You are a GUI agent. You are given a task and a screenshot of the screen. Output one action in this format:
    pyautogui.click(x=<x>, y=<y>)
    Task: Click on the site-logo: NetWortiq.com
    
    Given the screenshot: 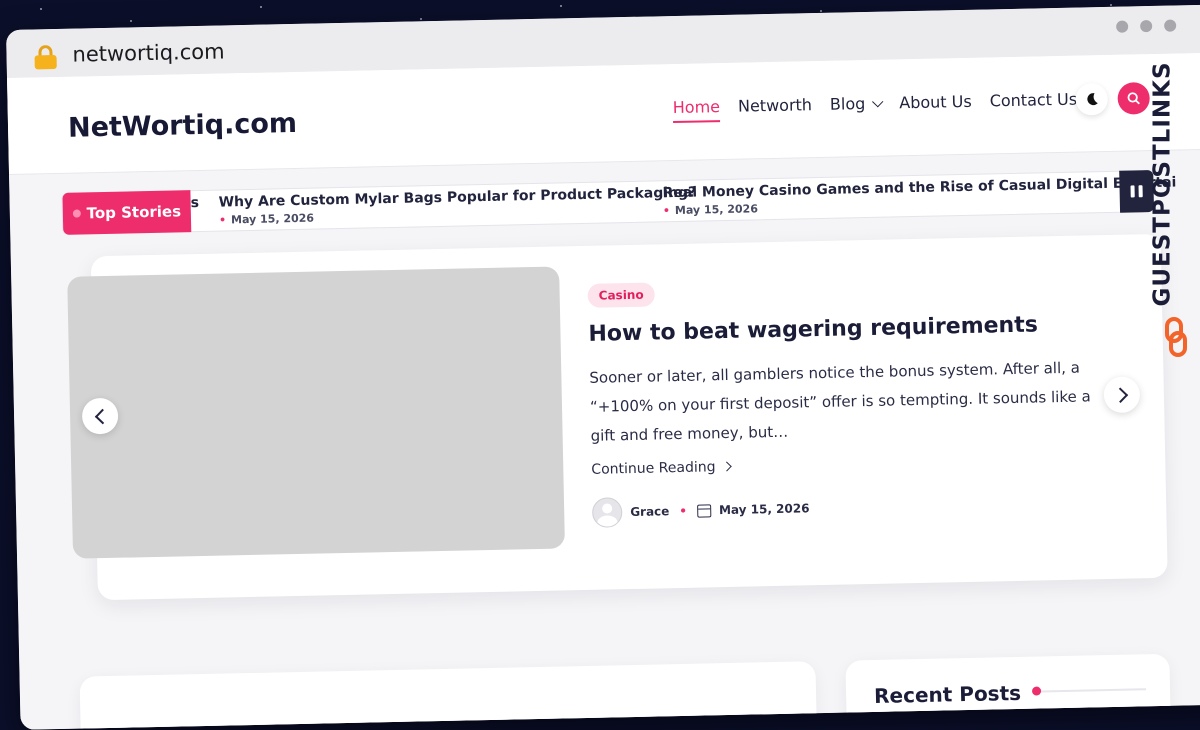 What is the action you would take?
    pyautogui.click(x=183, y=126)
    